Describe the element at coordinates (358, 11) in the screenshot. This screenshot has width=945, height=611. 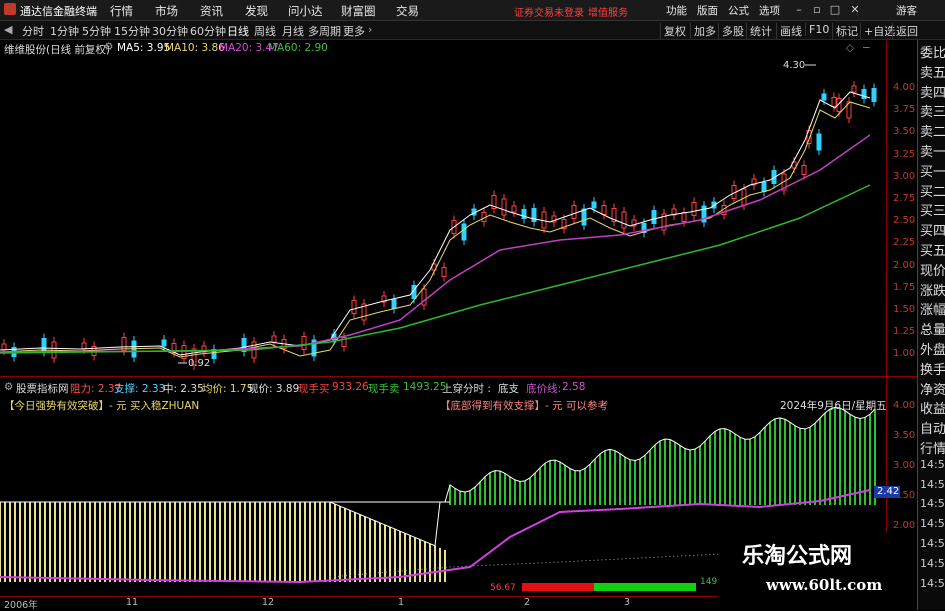
I see `menu-caifuquan: 财富圈` at that location.